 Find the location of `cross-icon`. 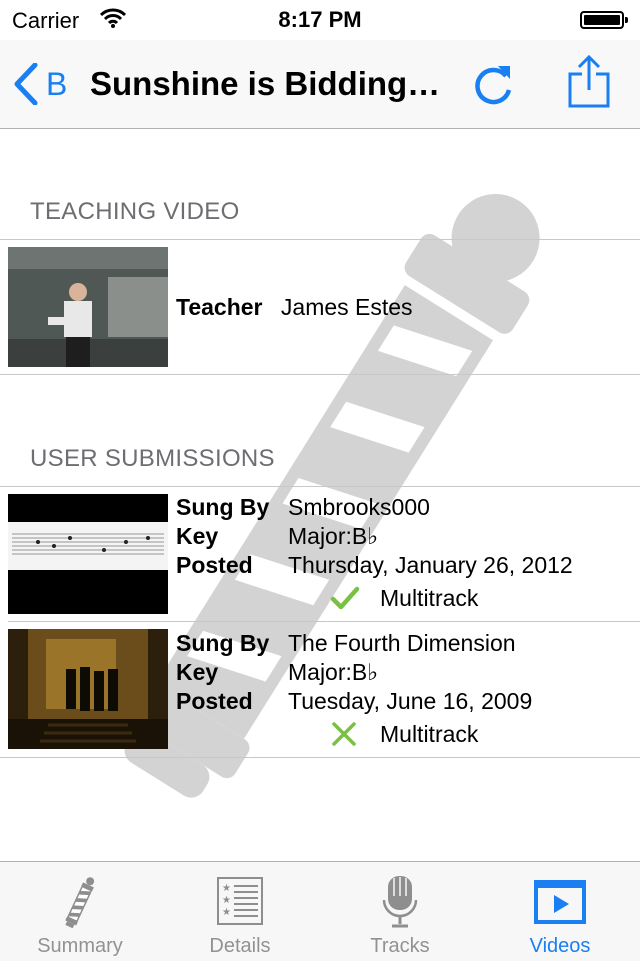

cross-icon is located at coordinates (344, 734).